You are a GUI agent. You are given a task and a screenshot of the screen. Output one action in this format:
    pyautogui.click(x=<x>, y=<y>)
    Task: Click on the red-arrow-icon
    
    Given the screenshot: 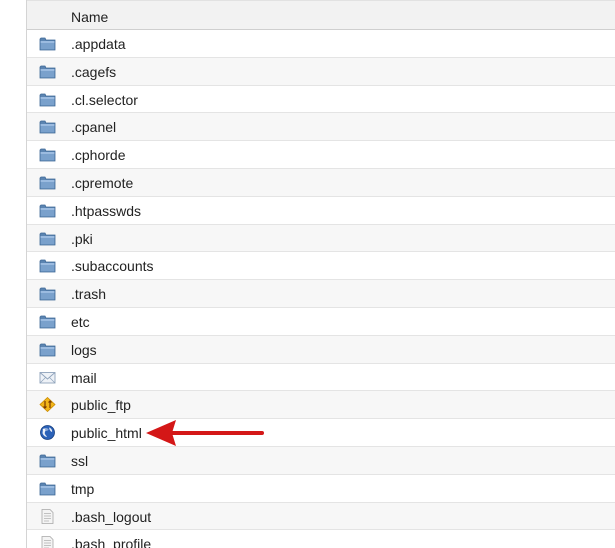 What is the action you would take?
    pyautogui.click(x=205, y=433)
    